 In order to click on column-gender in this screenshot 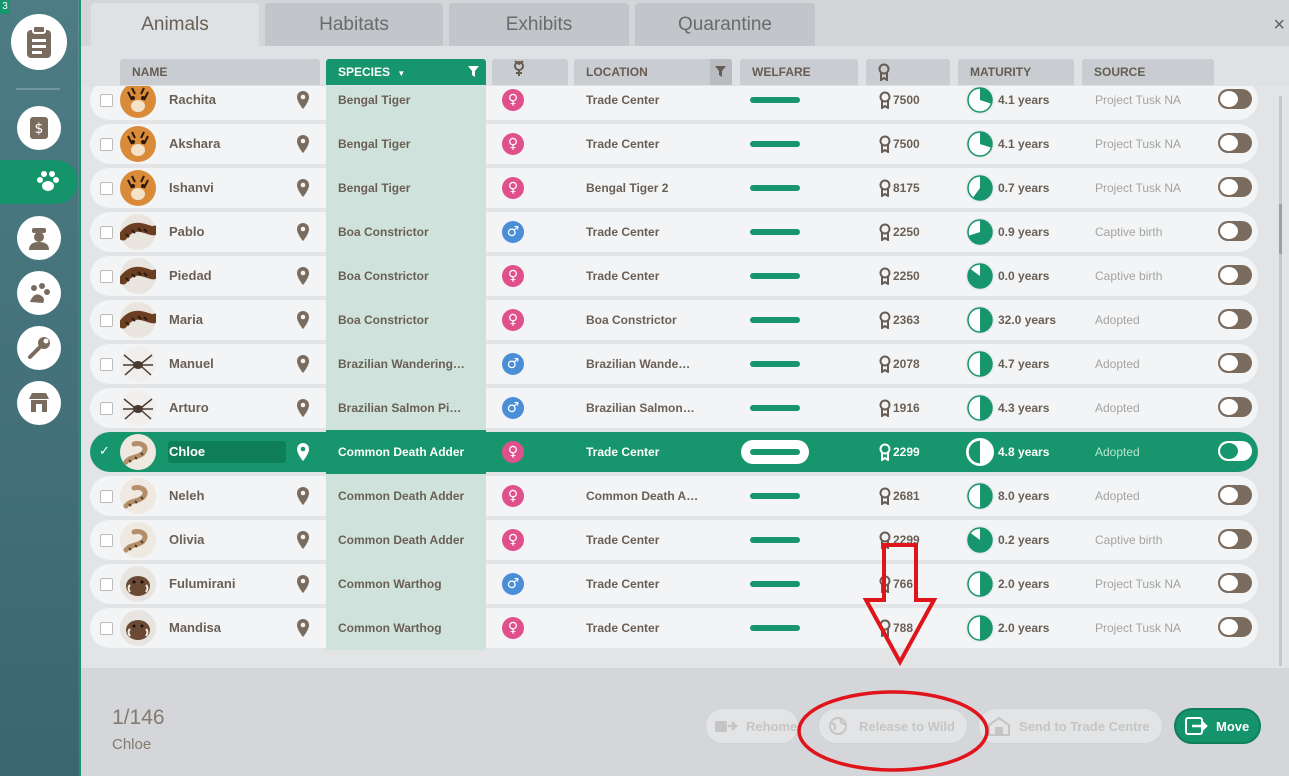, I will do `click(530, 72)`.